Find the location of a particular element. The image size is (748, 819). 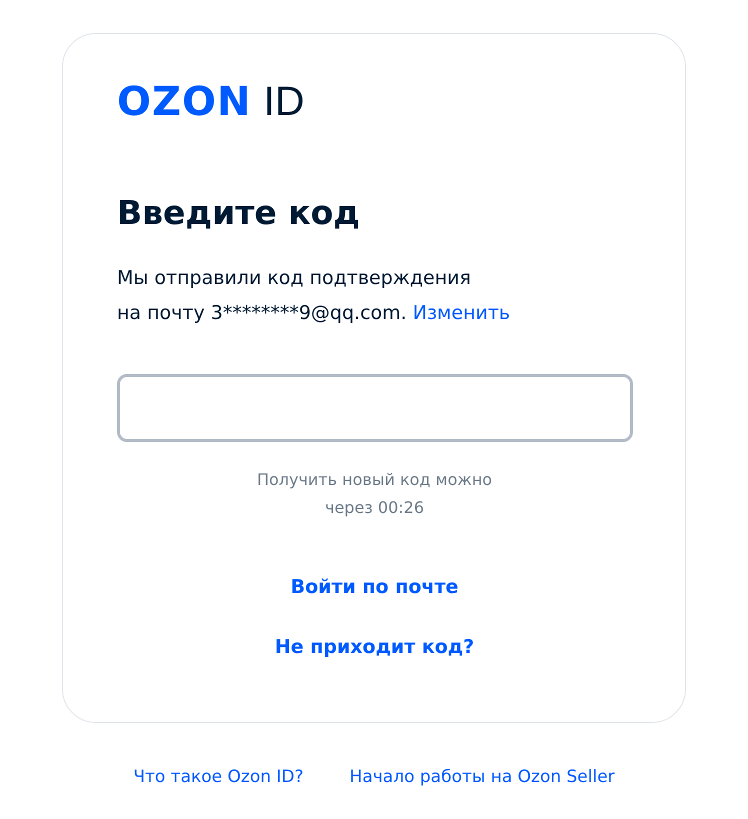

code-input-field is located at coordinates (375, 408).